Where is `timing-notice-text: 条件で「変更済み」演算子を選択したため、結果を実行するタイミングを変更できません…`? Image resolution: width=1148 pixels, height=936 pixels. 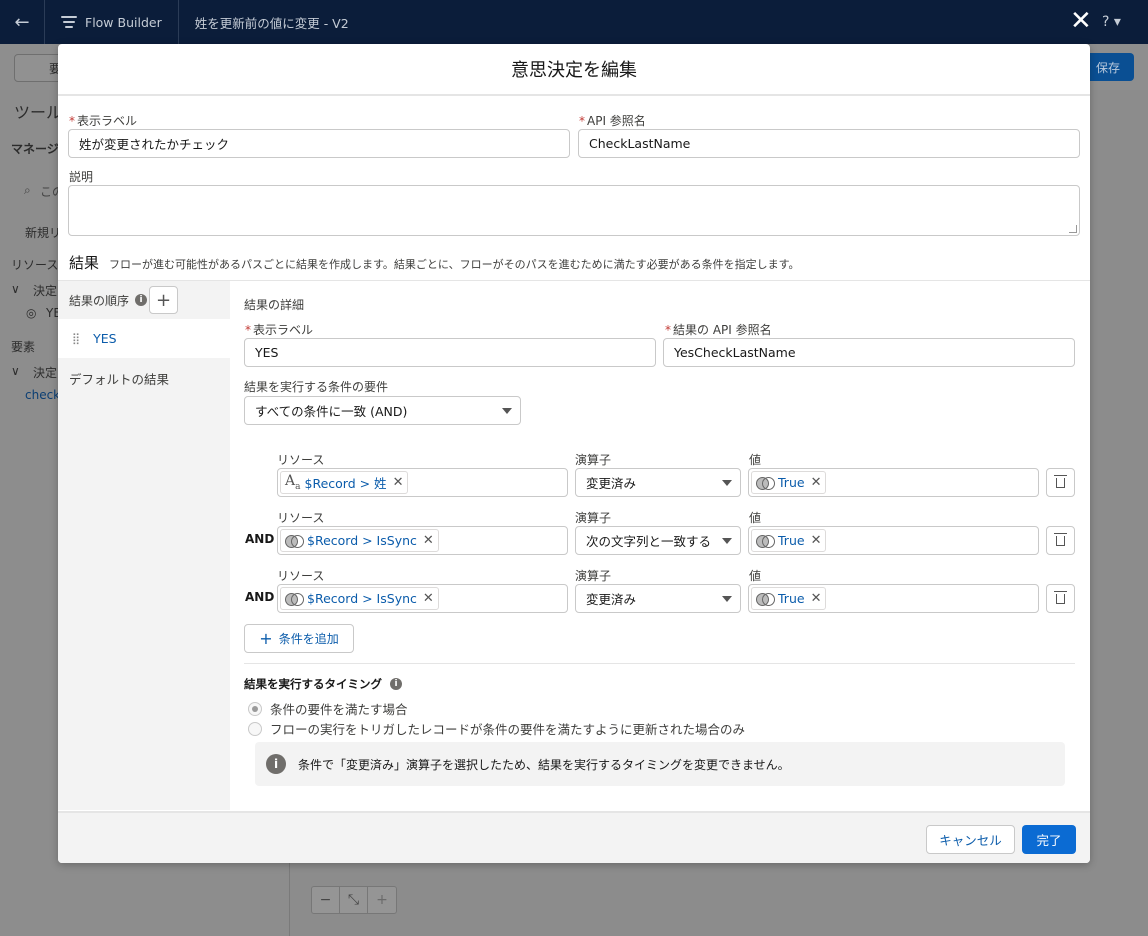 timing-notice-text: 条件で「変更済み」演算子を選択したため、結果を実行するタイミングを変更できません… is located at coordinates (544, 764).